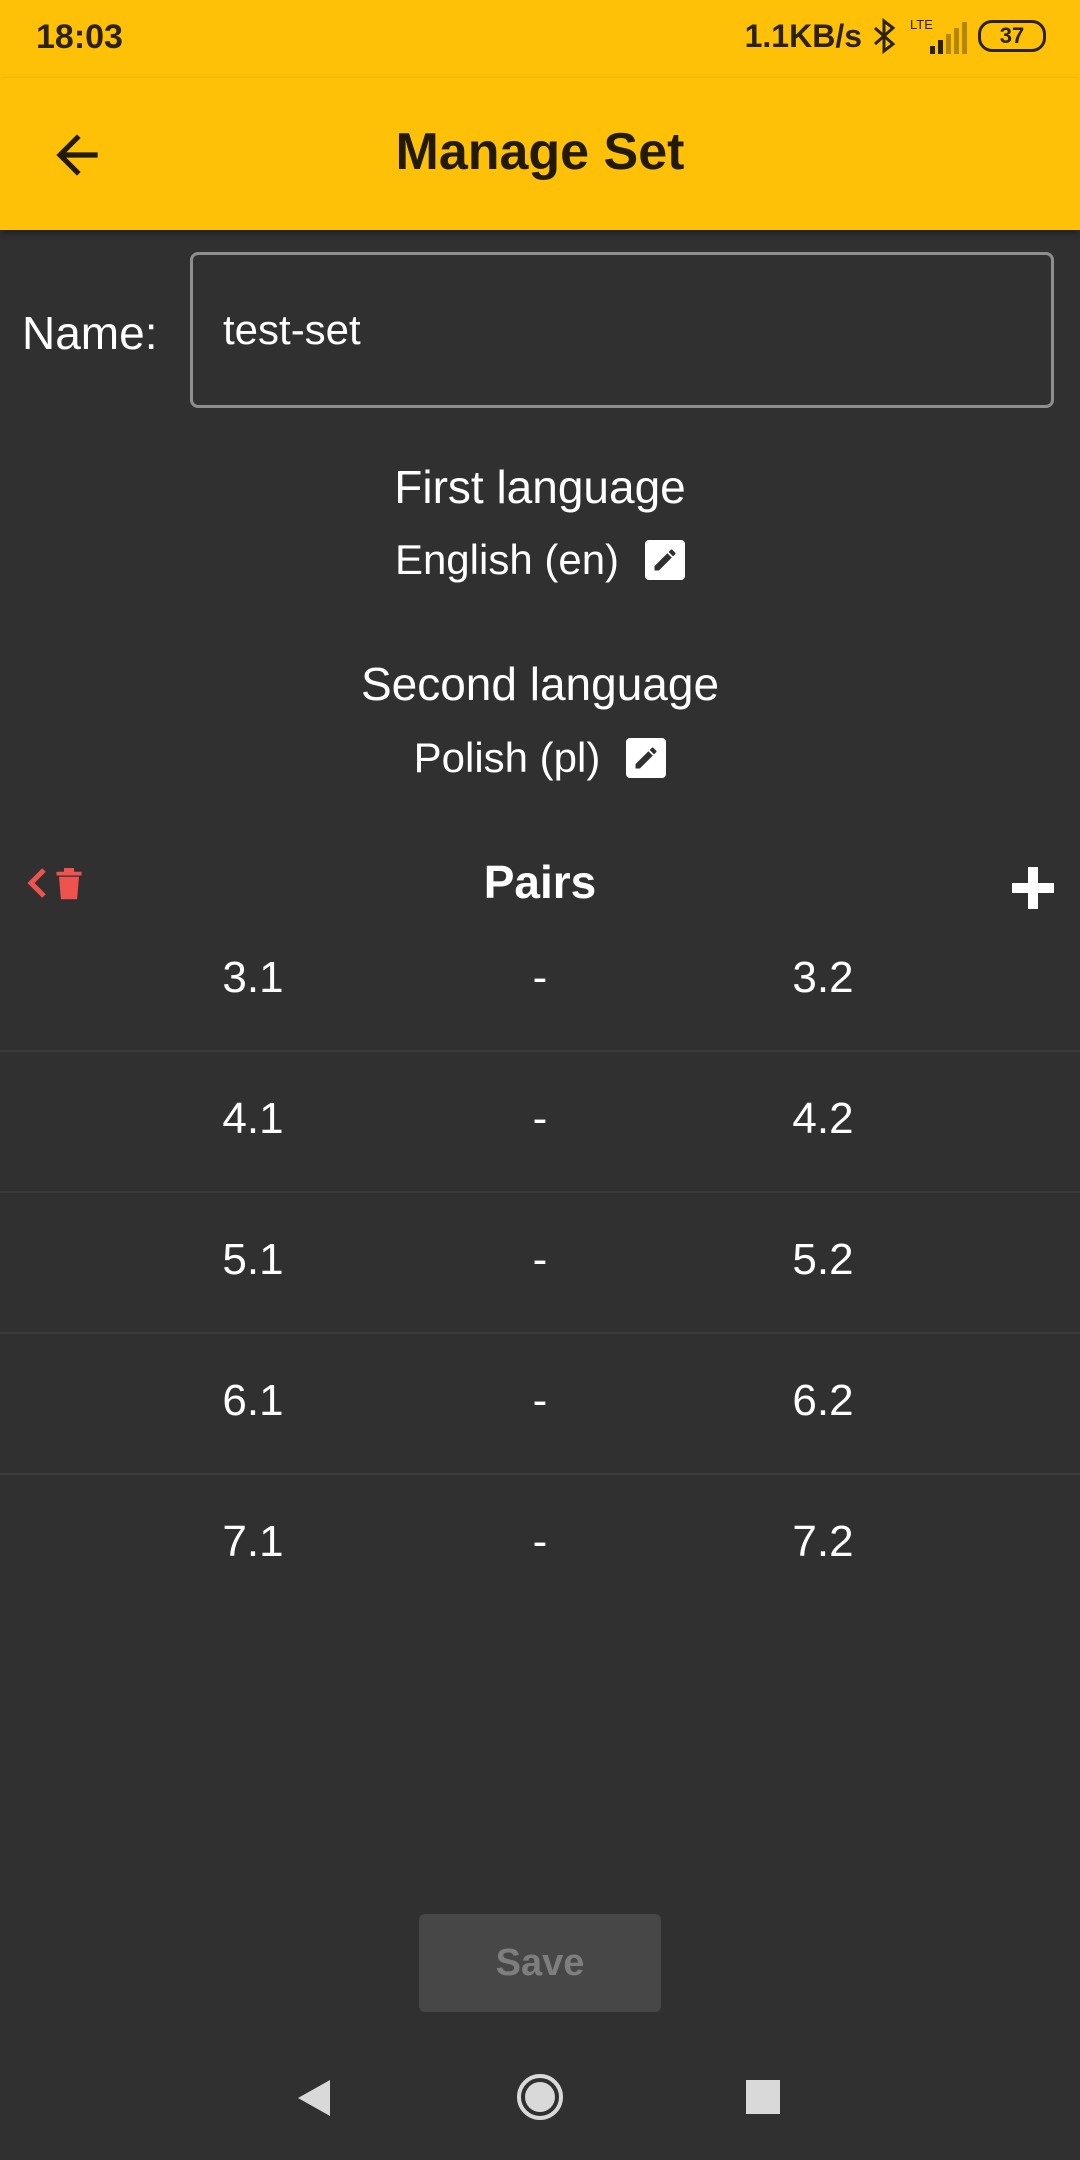 The height and width of the screenshot is (2160, 1080). I want to click on second-language-heading: Second language, so click(540, 684).